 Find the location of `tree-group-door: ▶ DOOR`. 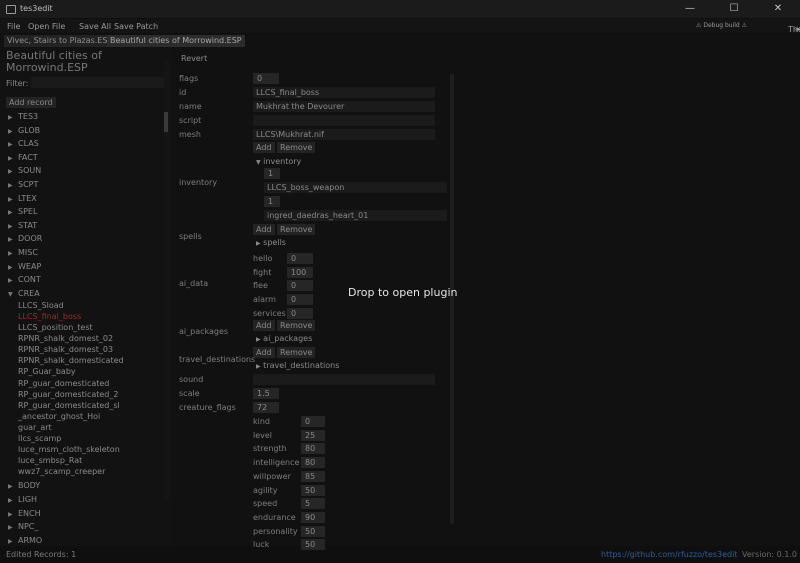

tree-group-door: ▶ DOOR is located at coordinates (25, 238).